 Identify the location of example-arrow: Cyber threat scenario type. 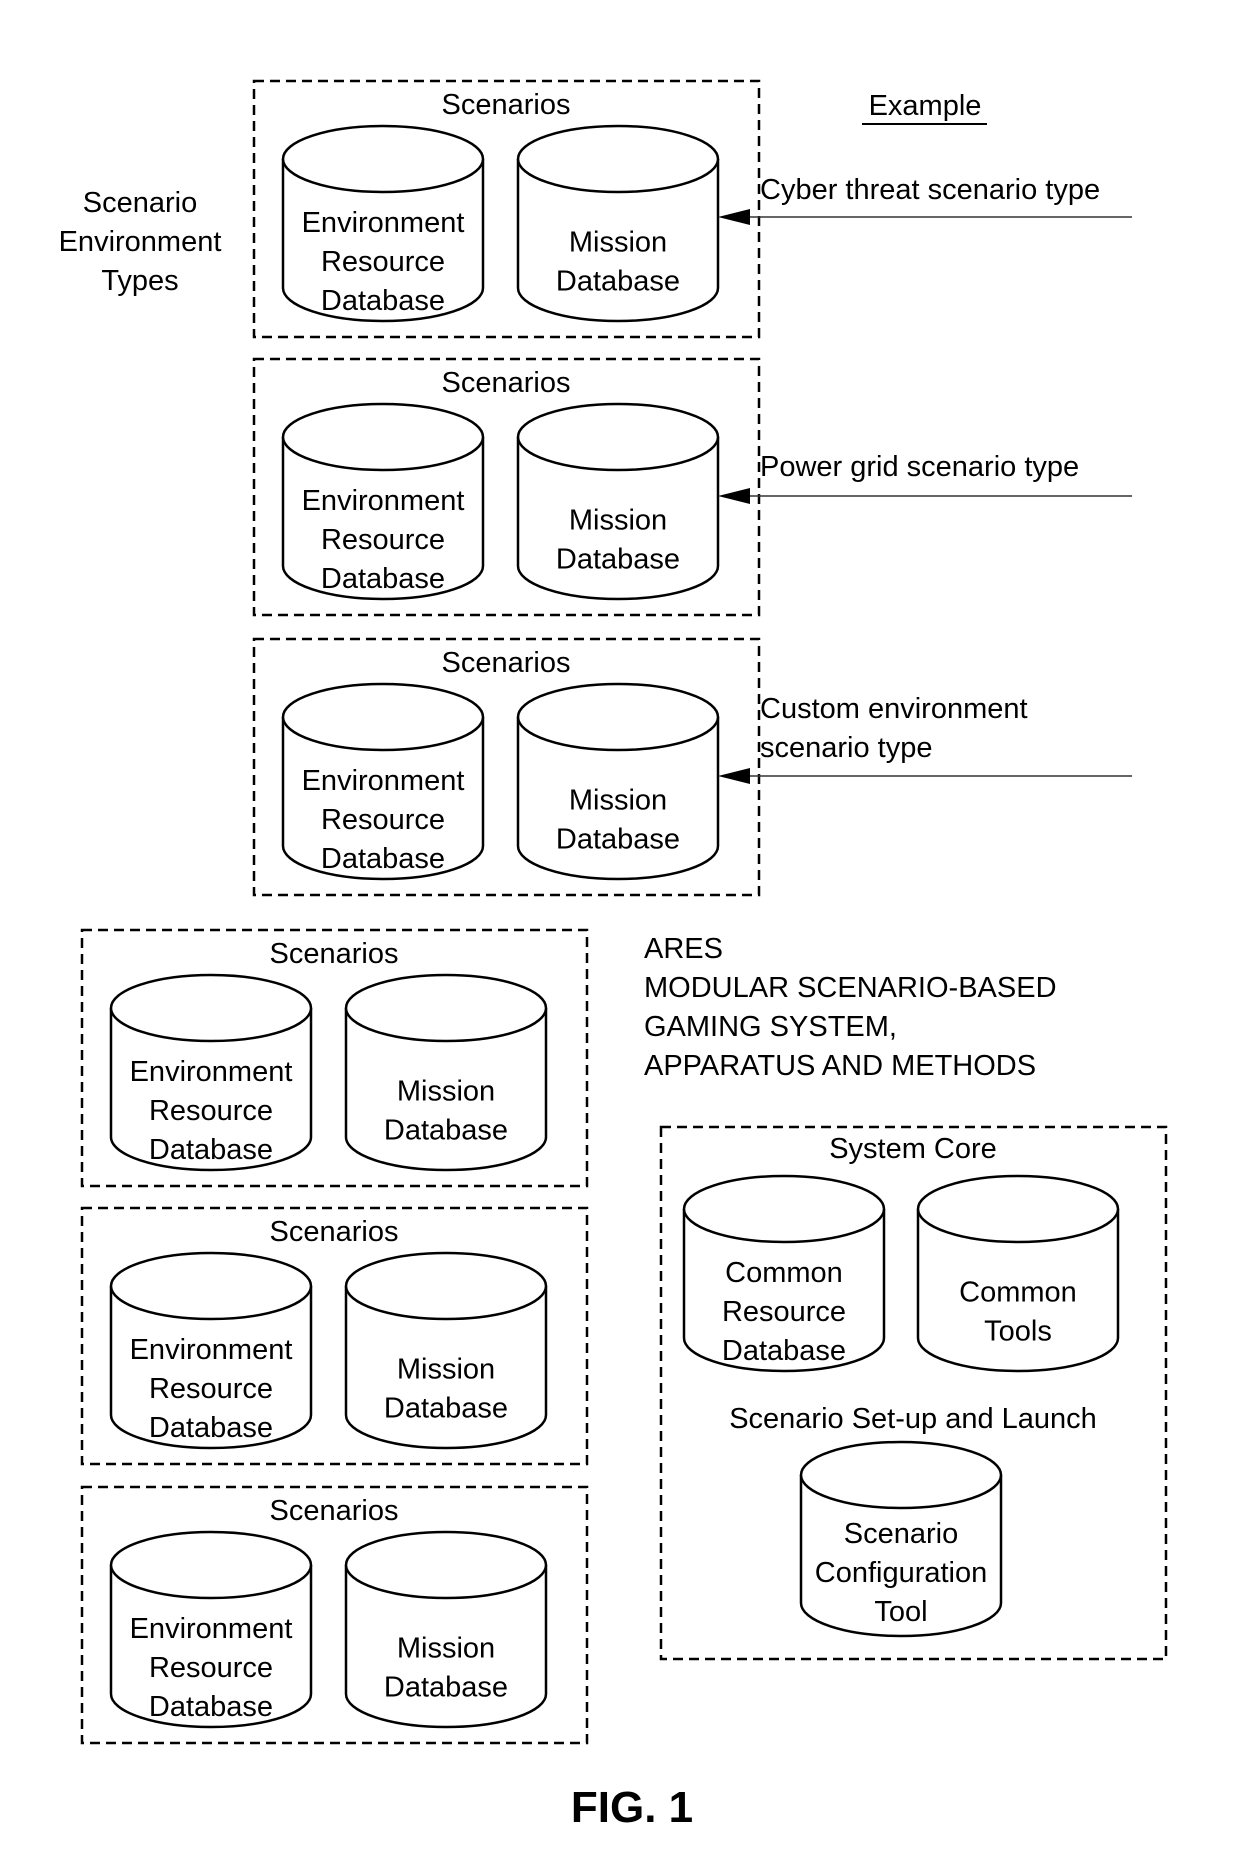
(925, 199).